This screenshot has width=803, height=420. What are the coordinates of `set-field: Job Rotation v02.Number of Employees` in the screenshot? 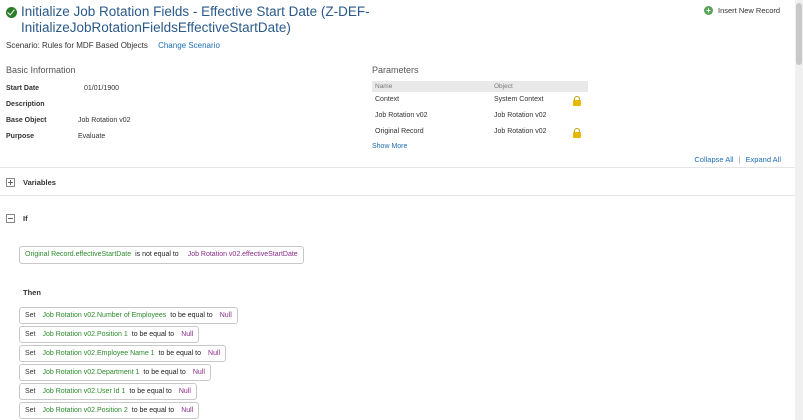 It's located at (105, 315).